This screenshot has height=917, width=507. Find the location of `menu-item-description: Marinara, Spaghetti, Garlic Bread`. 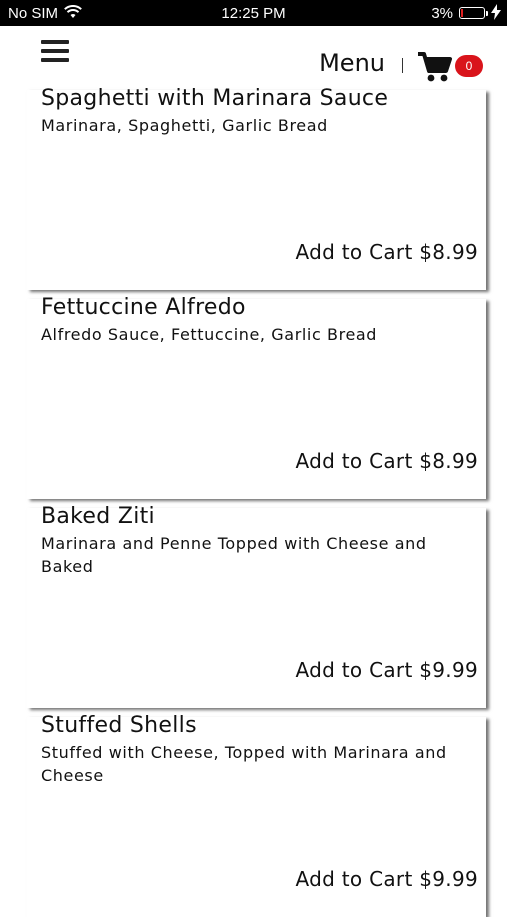

menu-item-description: Marinara, Spaghetti, Garlic Bread is located at coordinates (184, 125).